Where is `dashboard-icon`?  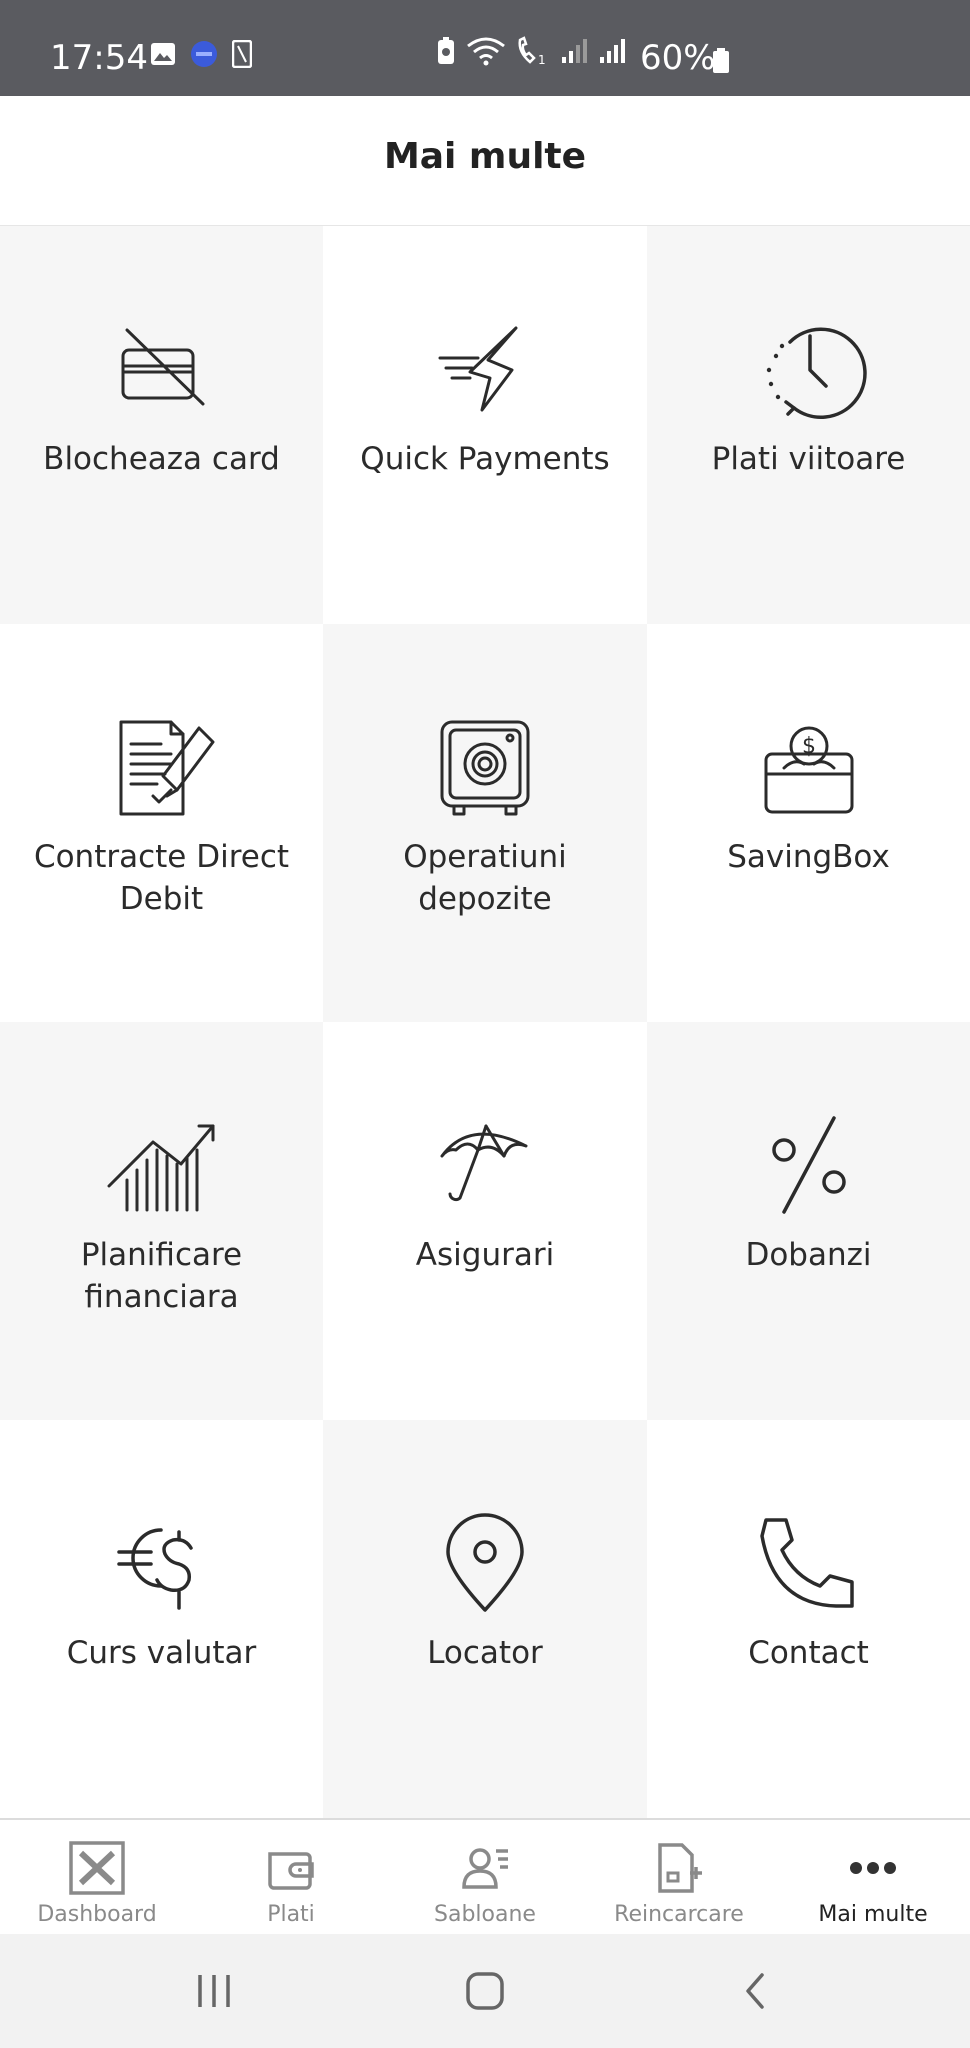
dashboard-icon is located at coordinates (97, 1868).